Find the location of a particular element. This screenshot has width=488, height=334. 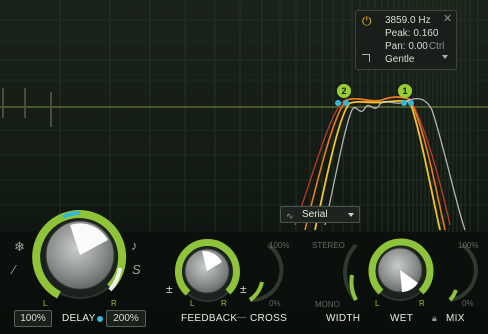

mix-scale-bottom: 0% is located at coordinates (468, 303).